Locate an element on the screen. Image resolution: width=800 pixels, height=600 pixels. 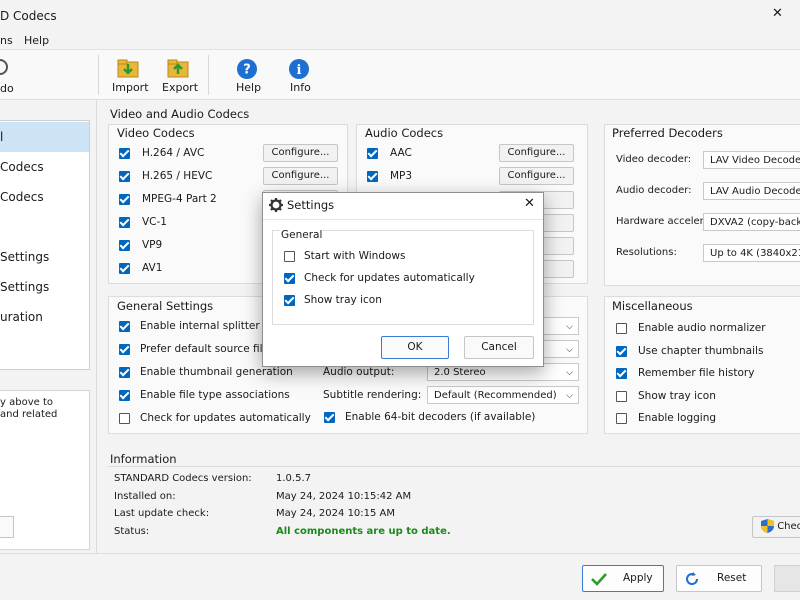
export-label: Export is located at coordinates (180, 87).